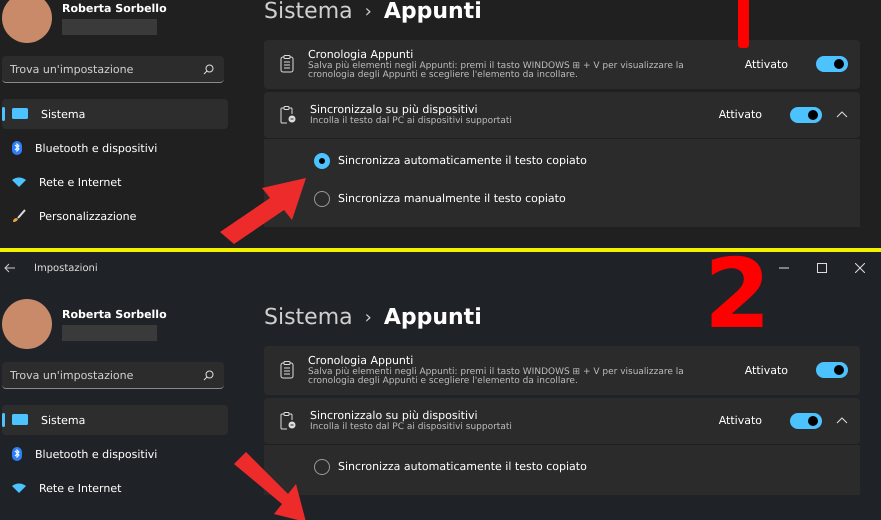 The width and height of the screenshot is (881, 520). What do you see at coordinates (115, 216) in the screenshot?
I see `nav-item: Personalizzazione` at bounding box center [115, 216].